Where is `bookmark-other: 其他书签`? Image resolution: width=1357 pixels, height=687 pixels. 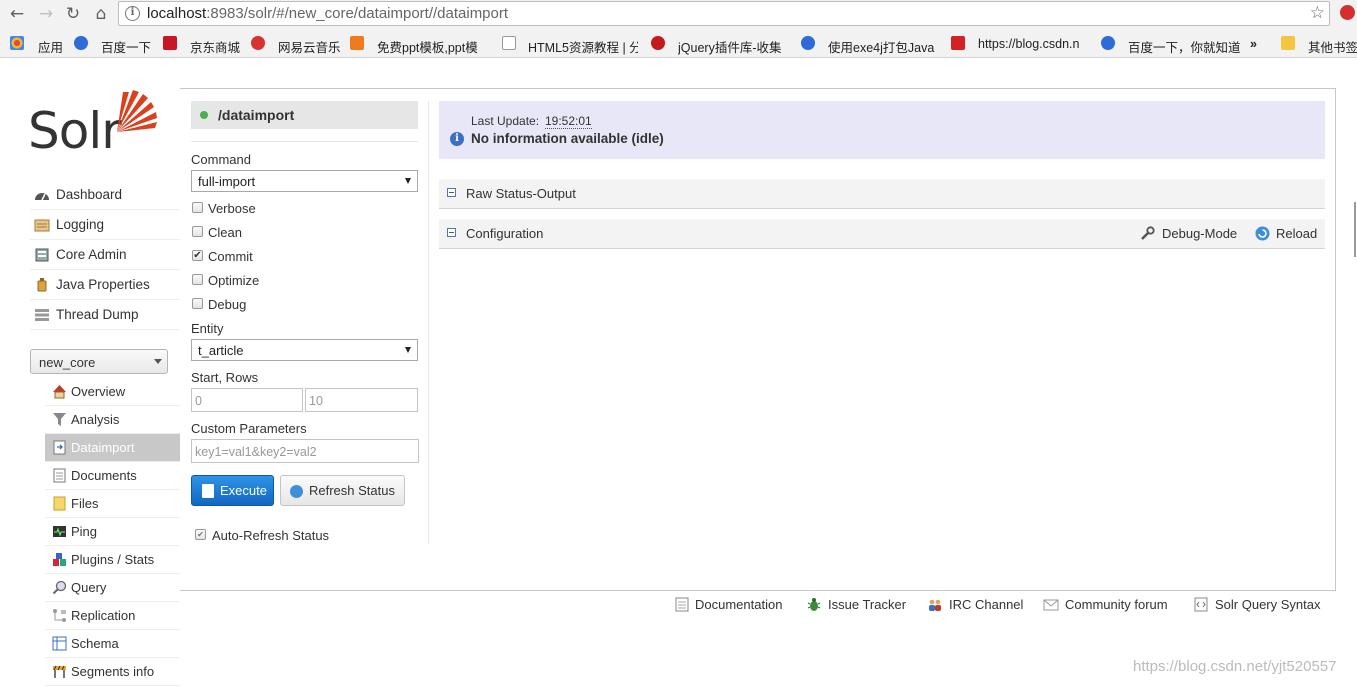
bookmark-other: 其他书签 is located at coordinates (1332, 46).